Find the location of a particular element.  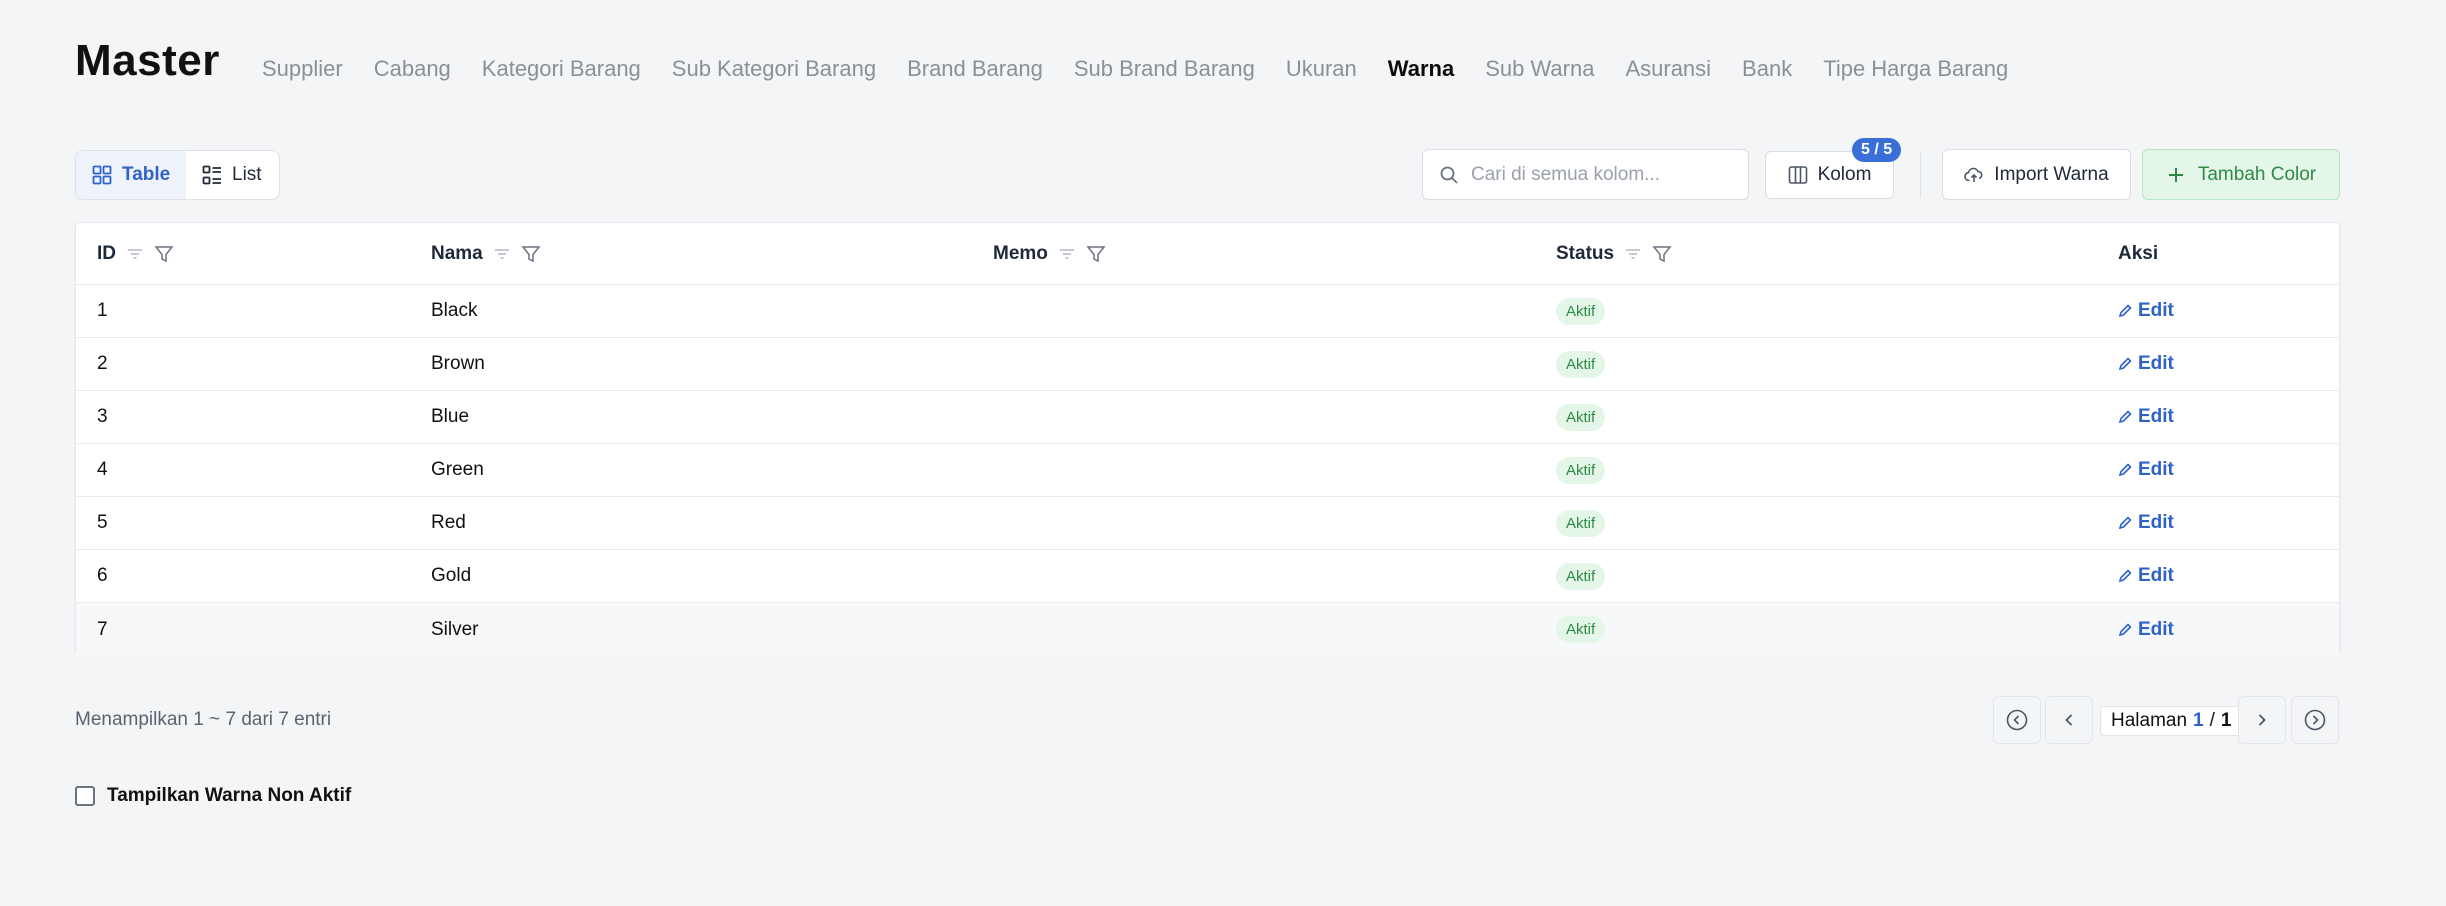

nav-item-supplier: Supplier is located at coordinates (302, 69).